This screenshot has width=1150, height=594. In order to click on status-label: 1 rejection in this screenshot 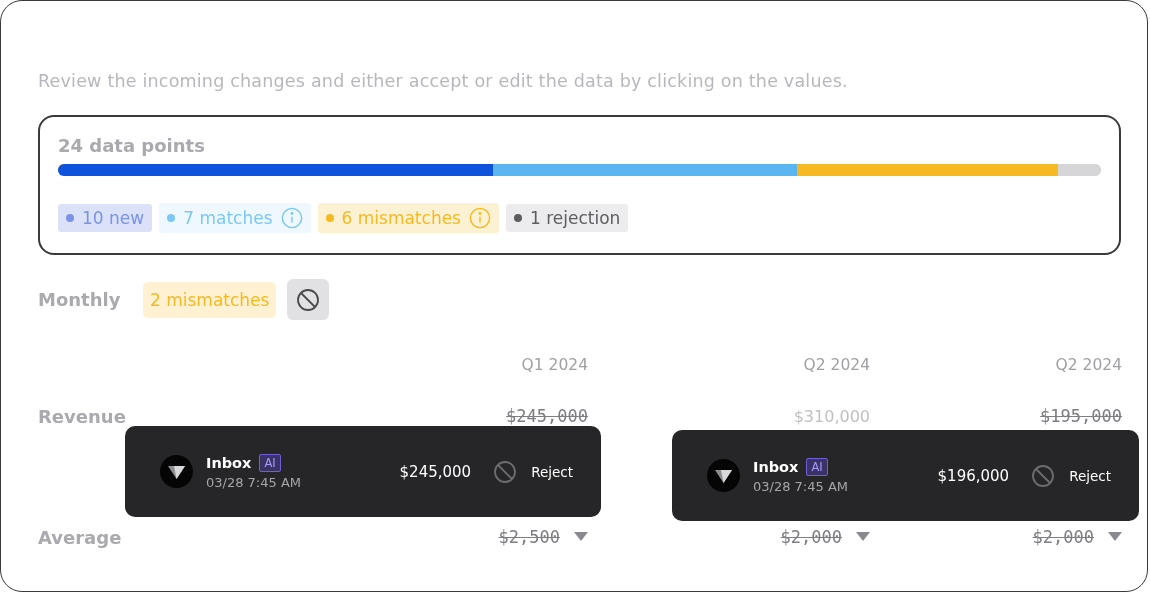, I will do `click(575, 218)`.